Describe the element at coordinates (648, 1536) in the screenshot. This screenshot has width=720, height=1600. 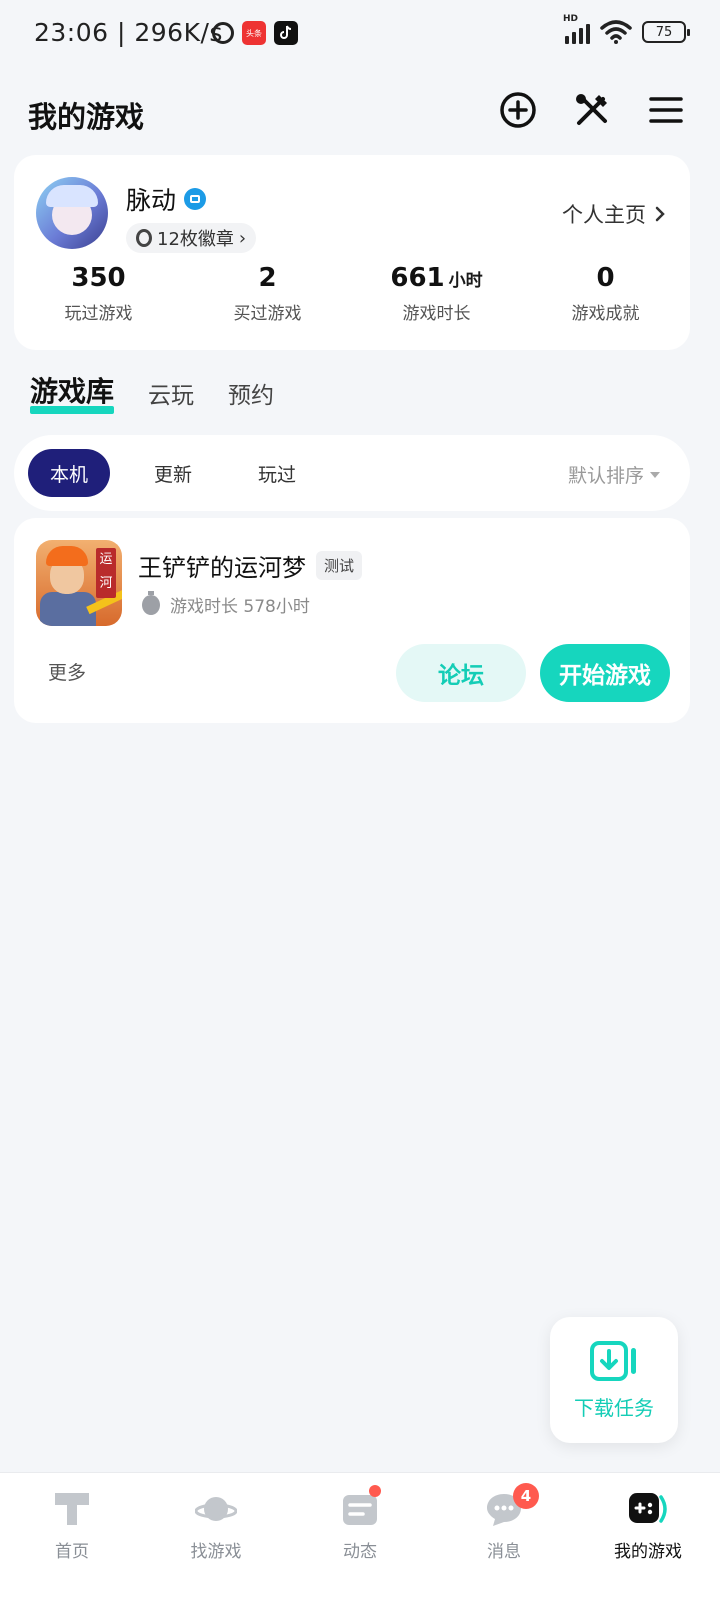
I see `nav-my-games: 我的游戏` at that location.